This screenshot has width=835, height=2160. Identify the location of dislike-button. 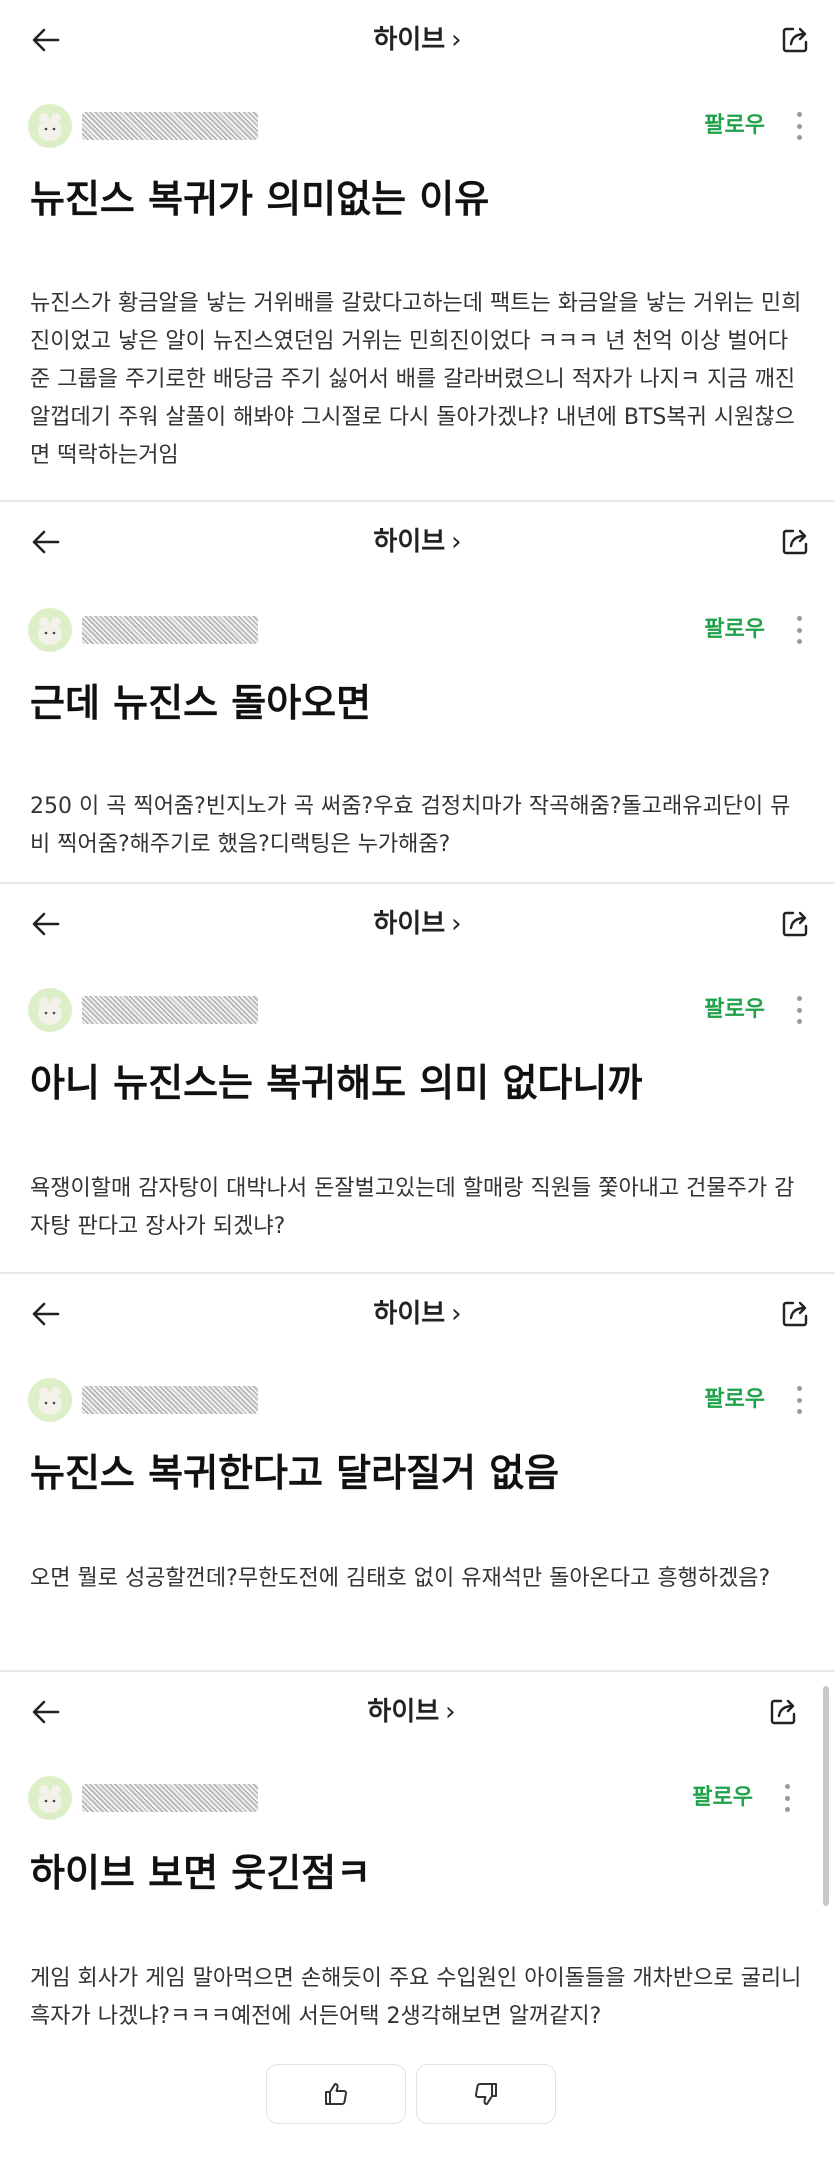
(486, 2094).